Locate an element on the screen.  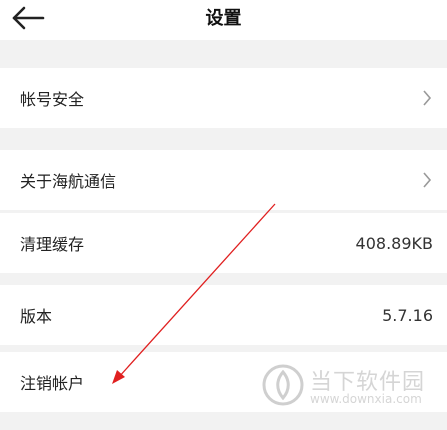
settings-item-account-security: 帐号安全 is located at coordinates (223, 98).